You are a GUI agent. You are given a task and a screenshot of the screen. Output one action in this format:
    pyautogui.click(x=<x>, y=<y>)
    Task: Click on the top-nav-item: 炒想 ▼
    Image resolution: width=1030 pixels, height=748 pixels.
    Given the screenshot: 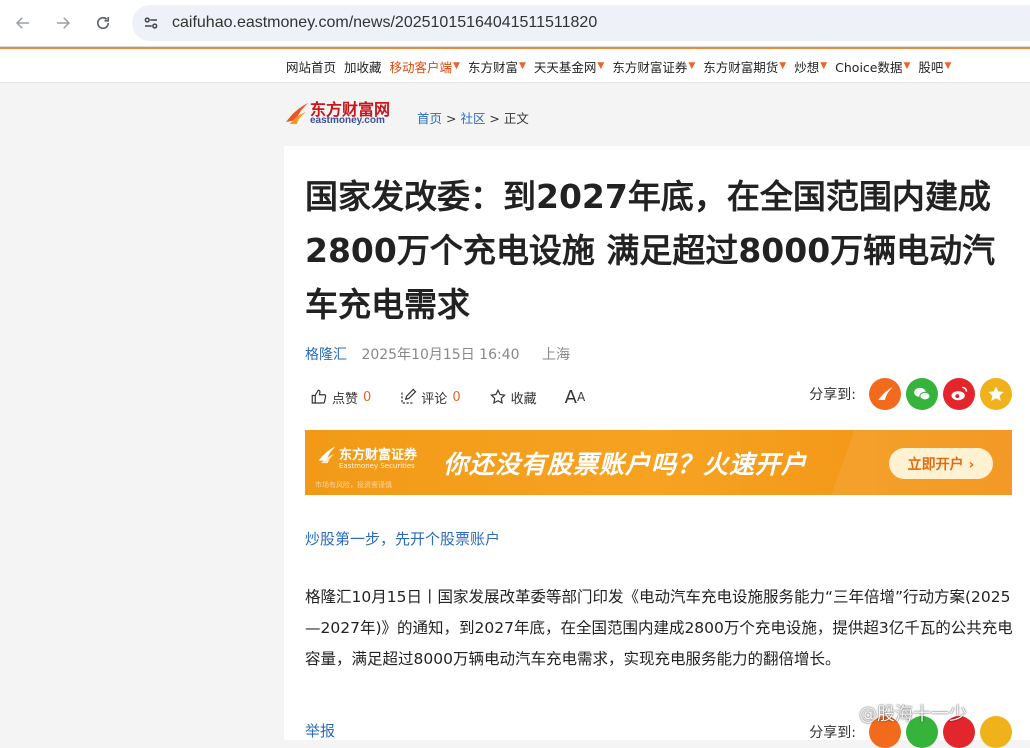 What is the action you would take?
    pyautogui.click(x=810, y=66)
    